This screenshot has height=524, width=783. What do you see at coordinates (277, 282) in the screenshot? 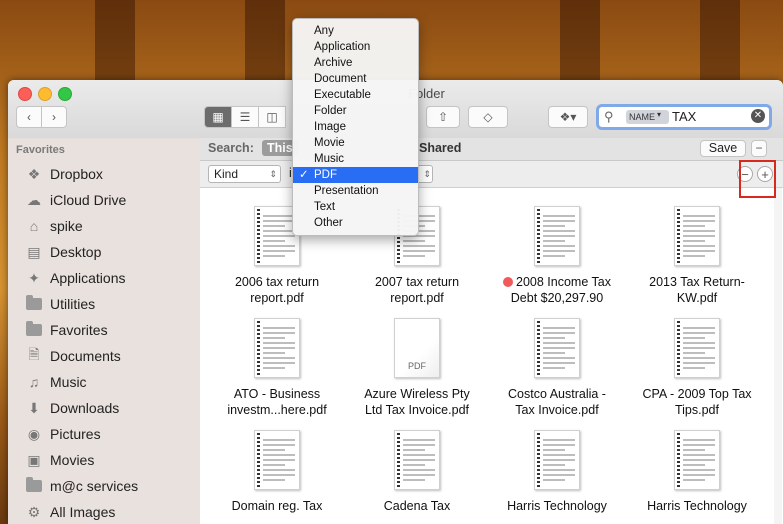
I see `file-name-line1: 2006 tax return` at bounding box center [277, 282].